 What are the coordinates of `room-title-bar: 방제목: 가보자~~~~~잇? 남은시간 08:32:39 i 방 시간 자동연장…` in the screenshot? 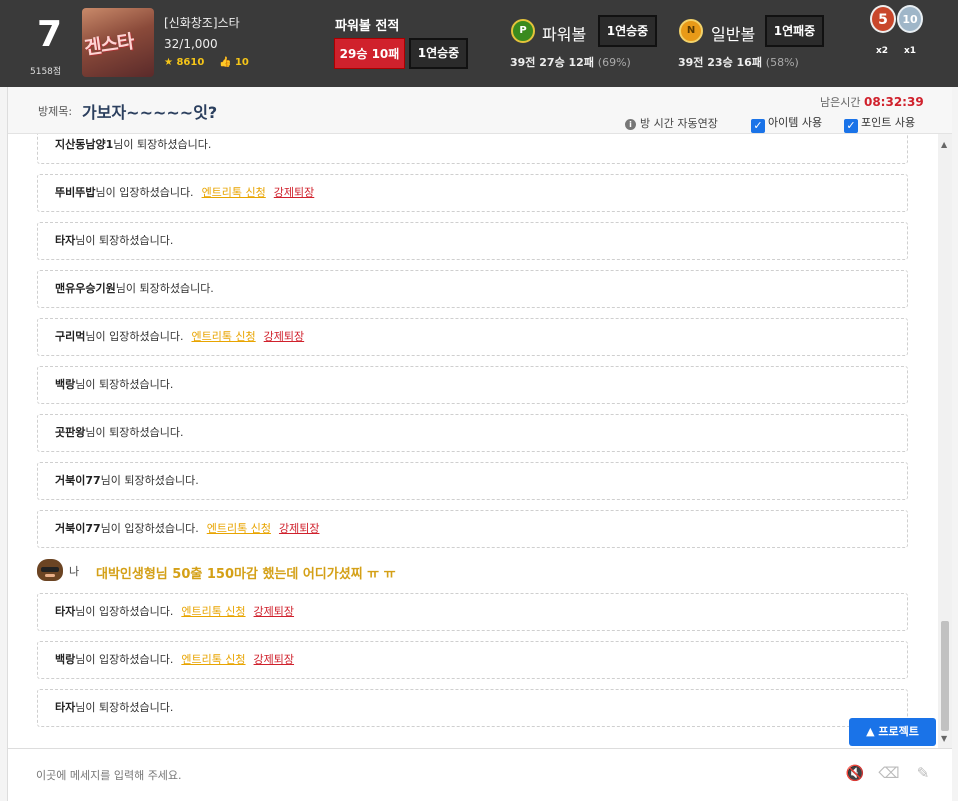 It's located at (480, 110).